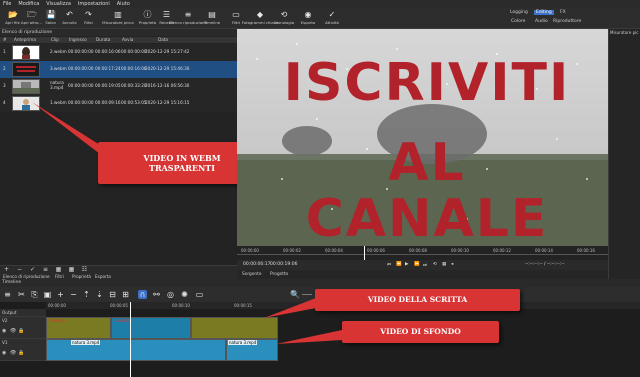 This screenshot has width=640, height=377. Describe the element at coordinates (94, 4) in the screenshot. I see `menu-impostazioni: Impostazioni` at that location.